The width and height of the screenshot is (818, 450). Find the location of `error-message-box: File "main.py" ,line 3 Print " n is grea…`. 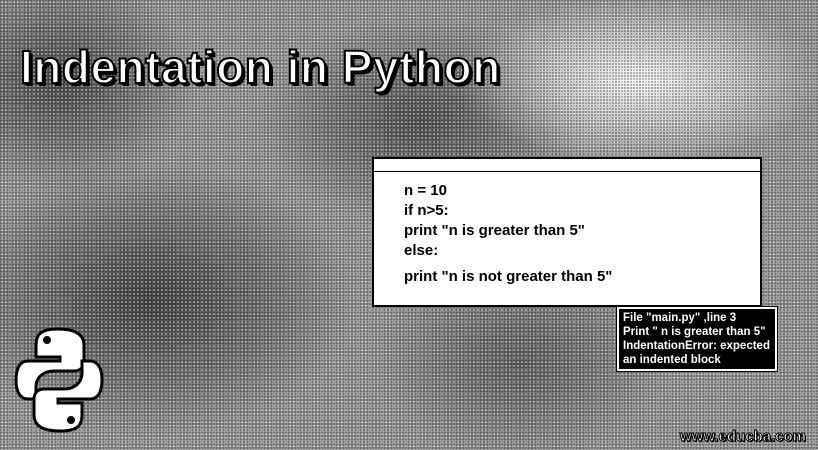

error-message-box: File "main.py" ,line 3 Print " n is grea… is located at coordinates (697, 339).